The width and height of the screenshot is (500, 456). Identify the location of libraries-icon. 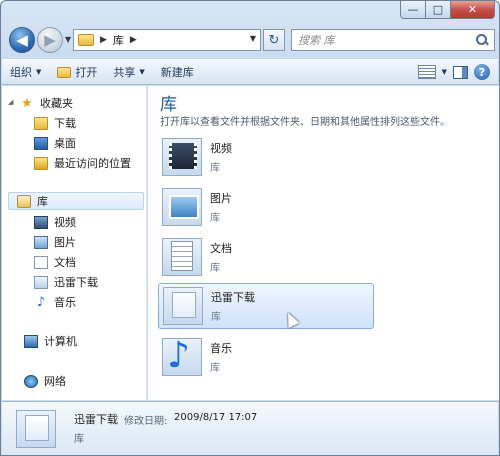
(24, 201).